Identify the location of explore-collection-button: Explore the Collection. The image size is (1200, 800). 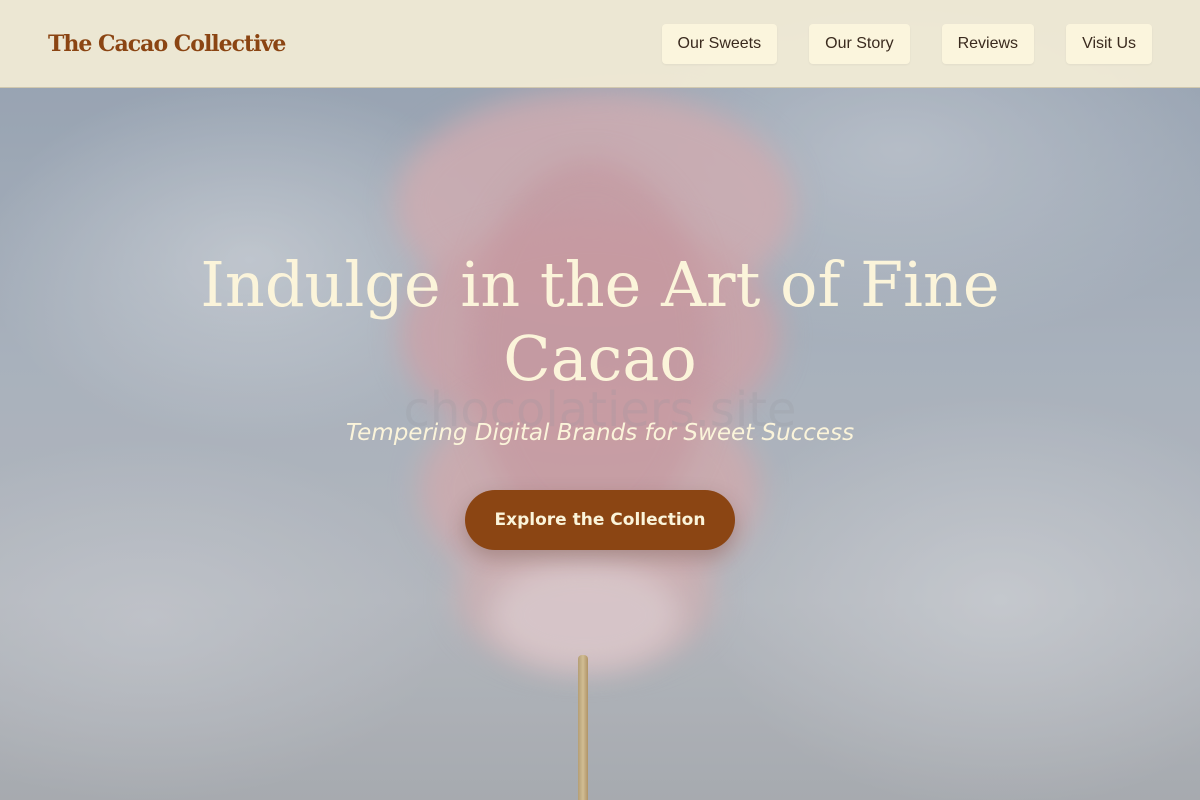
(600, 520).